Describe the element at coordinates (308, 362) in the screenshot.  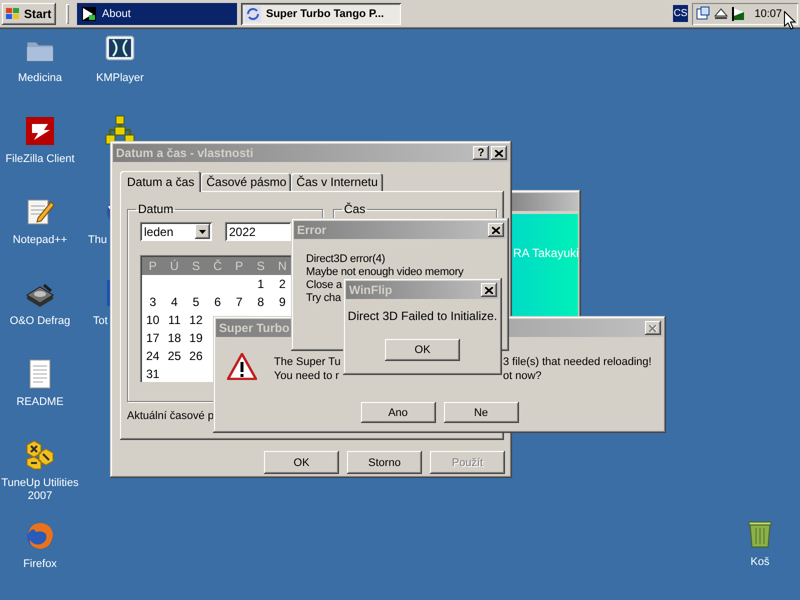
I see `message-text: The Super Tu` at that location.